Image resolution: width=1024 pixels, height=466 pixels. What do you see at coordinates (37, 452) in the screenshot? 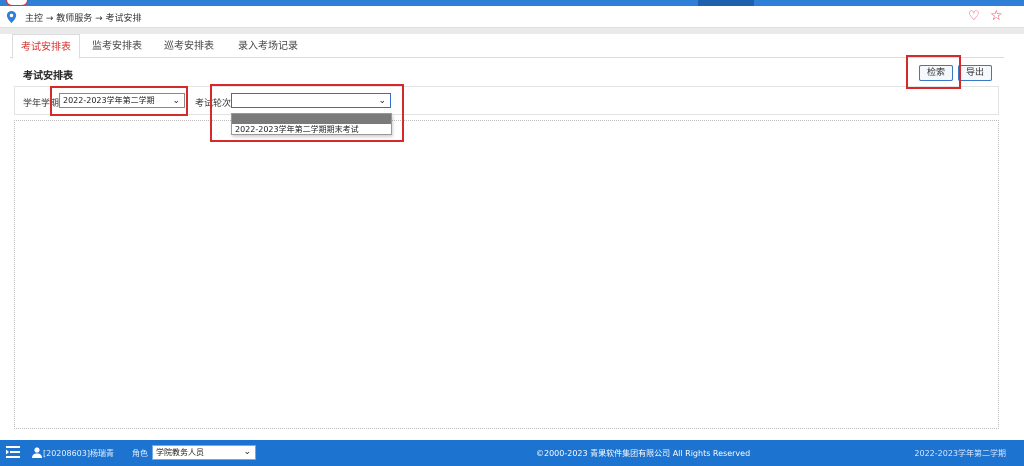
I see `user-icon` at bounding box center [37, 452].